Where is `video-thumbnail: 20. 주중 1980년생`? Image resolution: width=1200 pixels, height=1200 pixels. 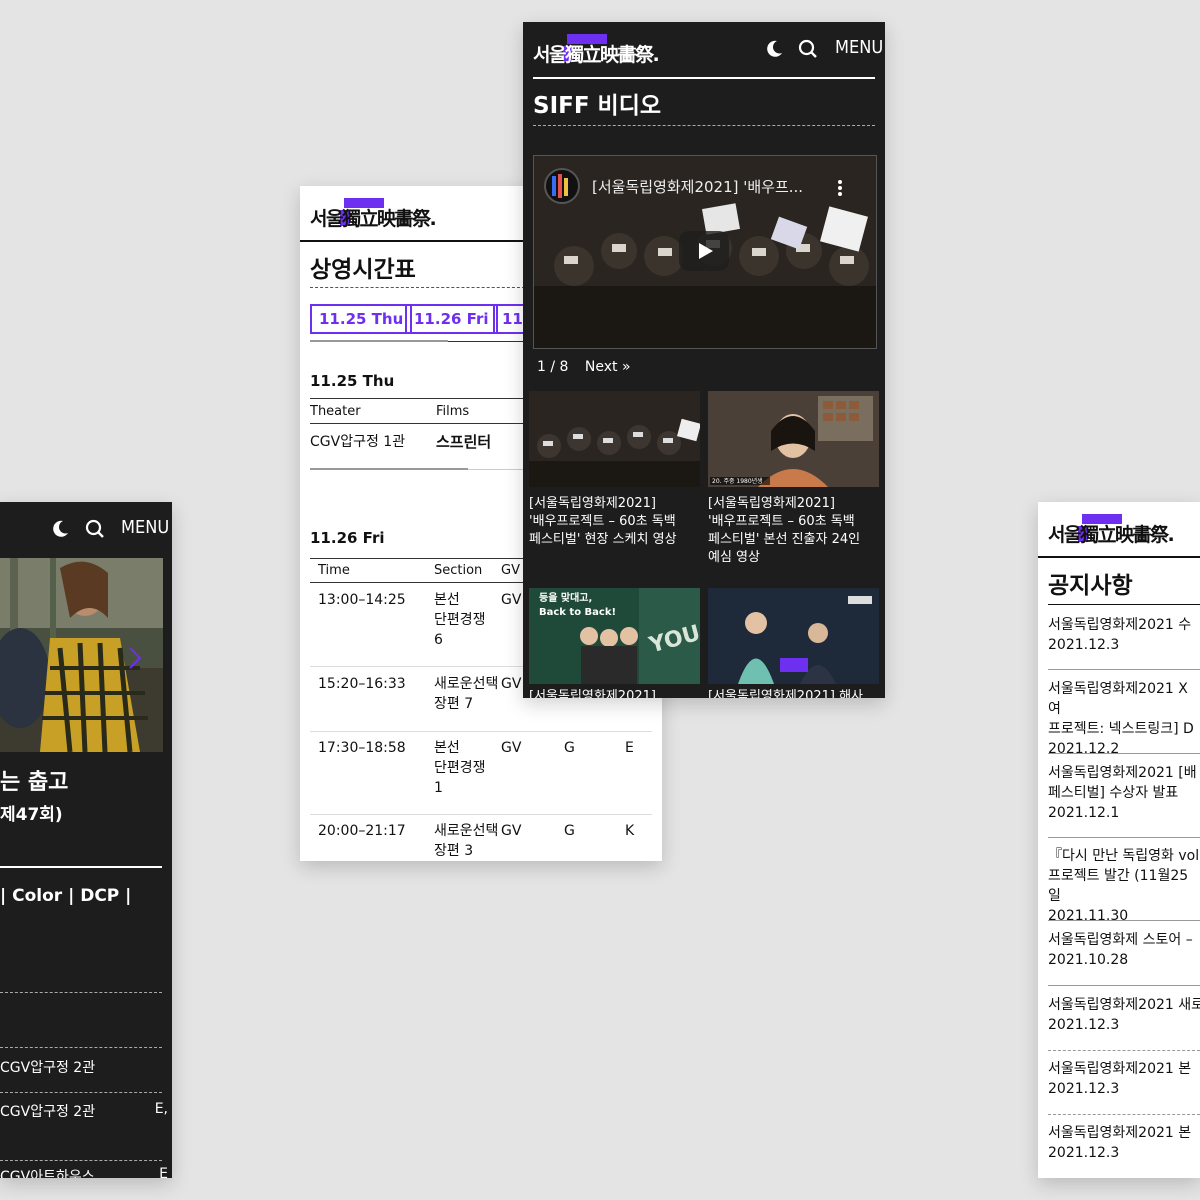 video-thumbnail: 20. 주중 1980년생 is located at coordinates (793, 439).